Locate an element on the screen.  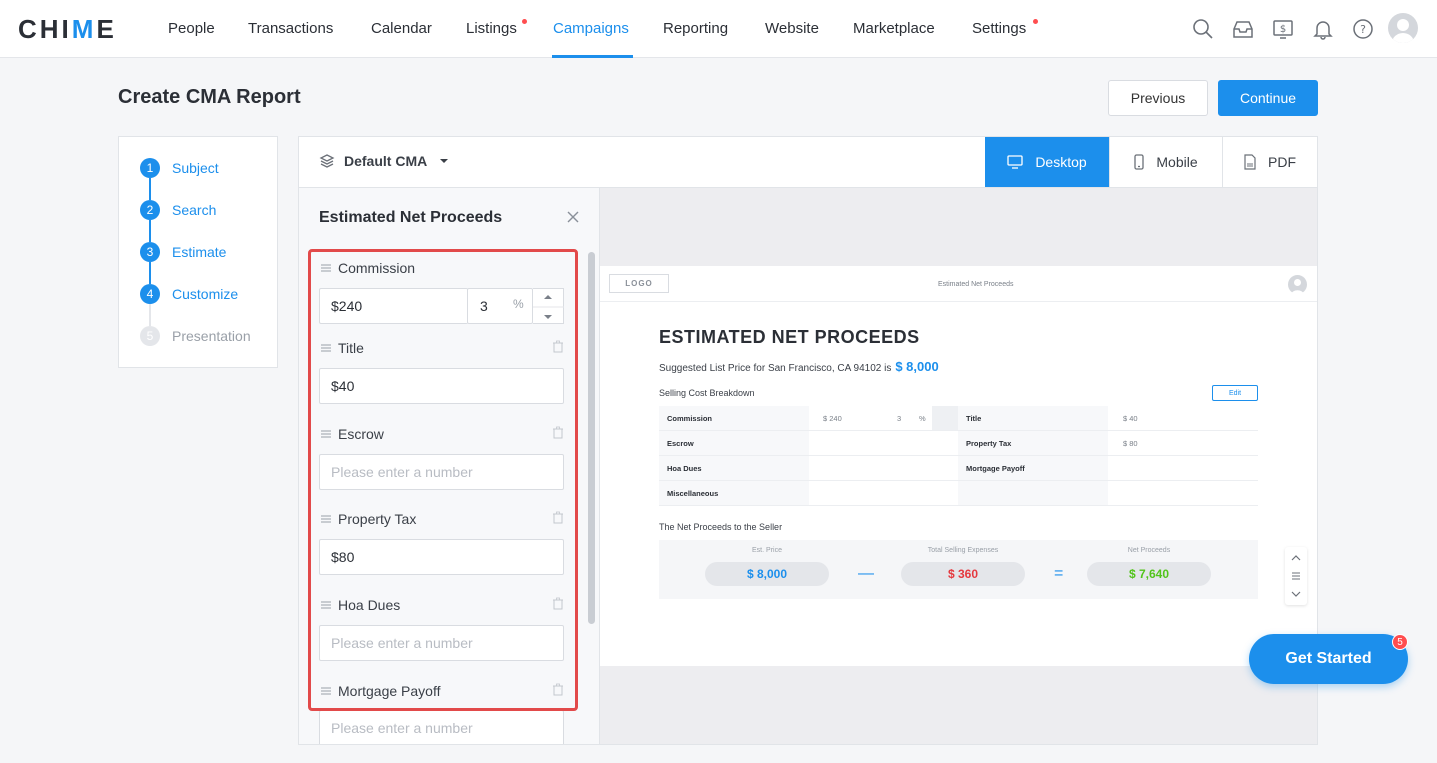
pdf-file-icon is located at coordinates (1250, 162).